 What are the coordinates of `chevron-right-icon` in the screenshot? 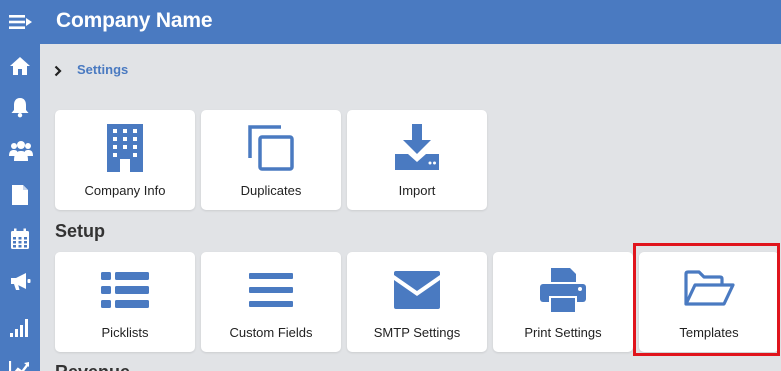 It's located at (58, 71).